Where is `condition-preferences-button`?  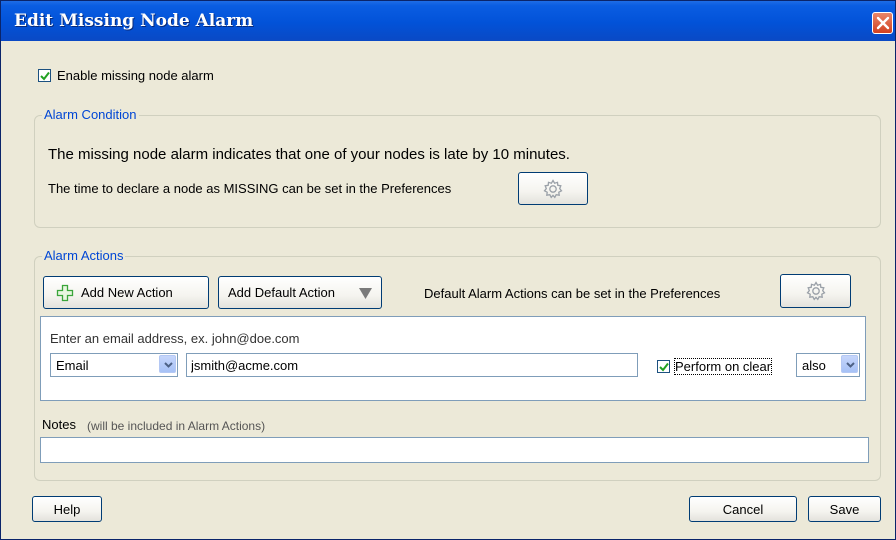
condition-preferences-button is located at coordinates (553, 188).